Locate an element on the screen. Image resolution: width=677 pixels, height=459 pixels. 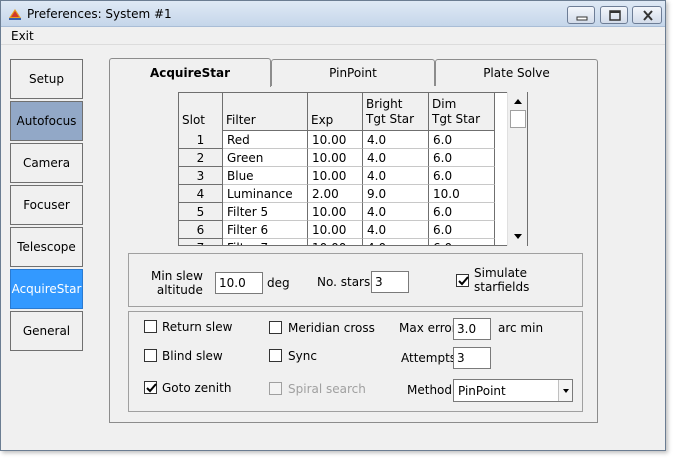
blind-slew-checkbox is located at coordinates (150, 355).